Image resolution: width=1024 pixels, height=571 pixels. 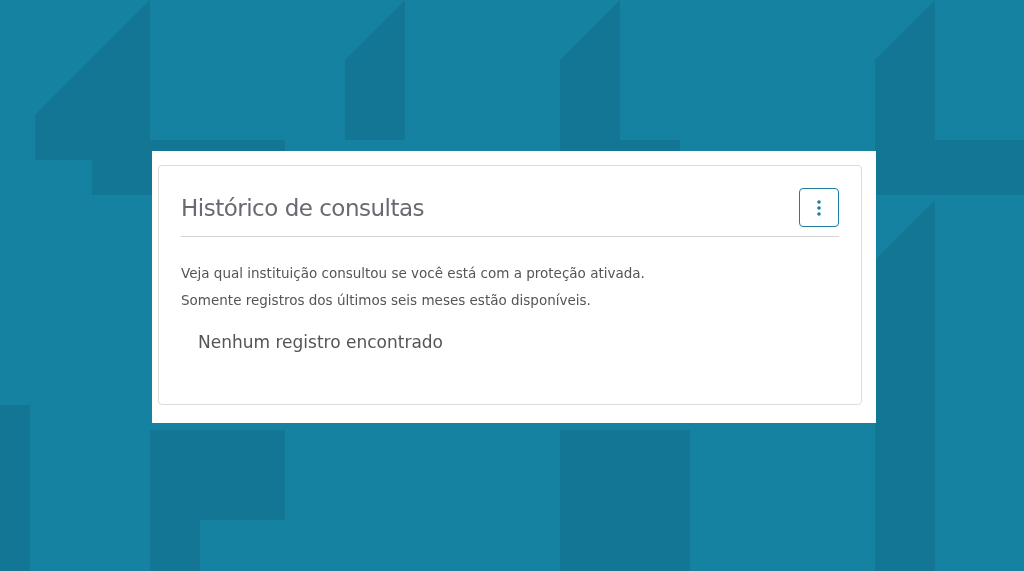 I want to click on description-text: Veja qual instituição consultou se você está com a proteção ativada., so click(x=413, y=273).